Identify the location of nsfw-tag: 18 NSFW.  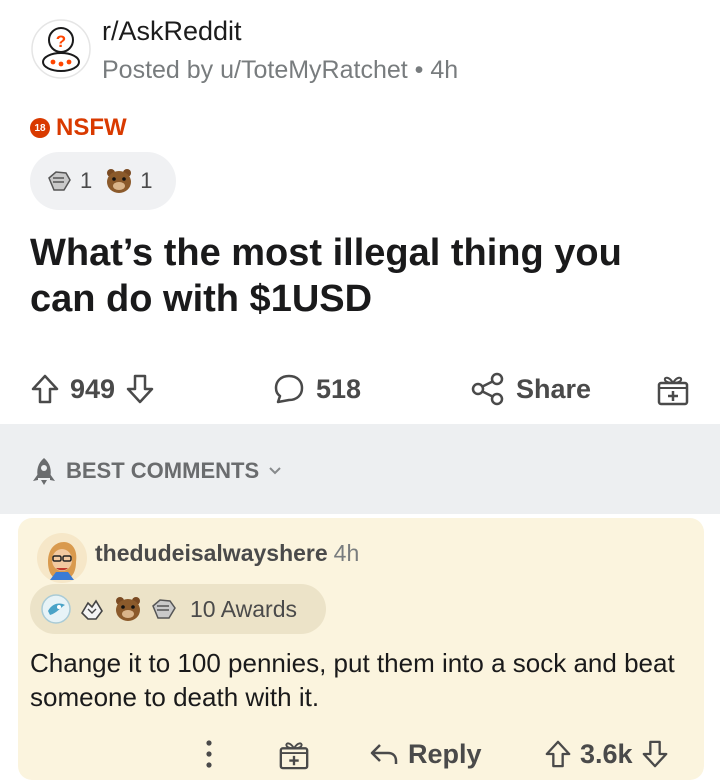
(78, 128).